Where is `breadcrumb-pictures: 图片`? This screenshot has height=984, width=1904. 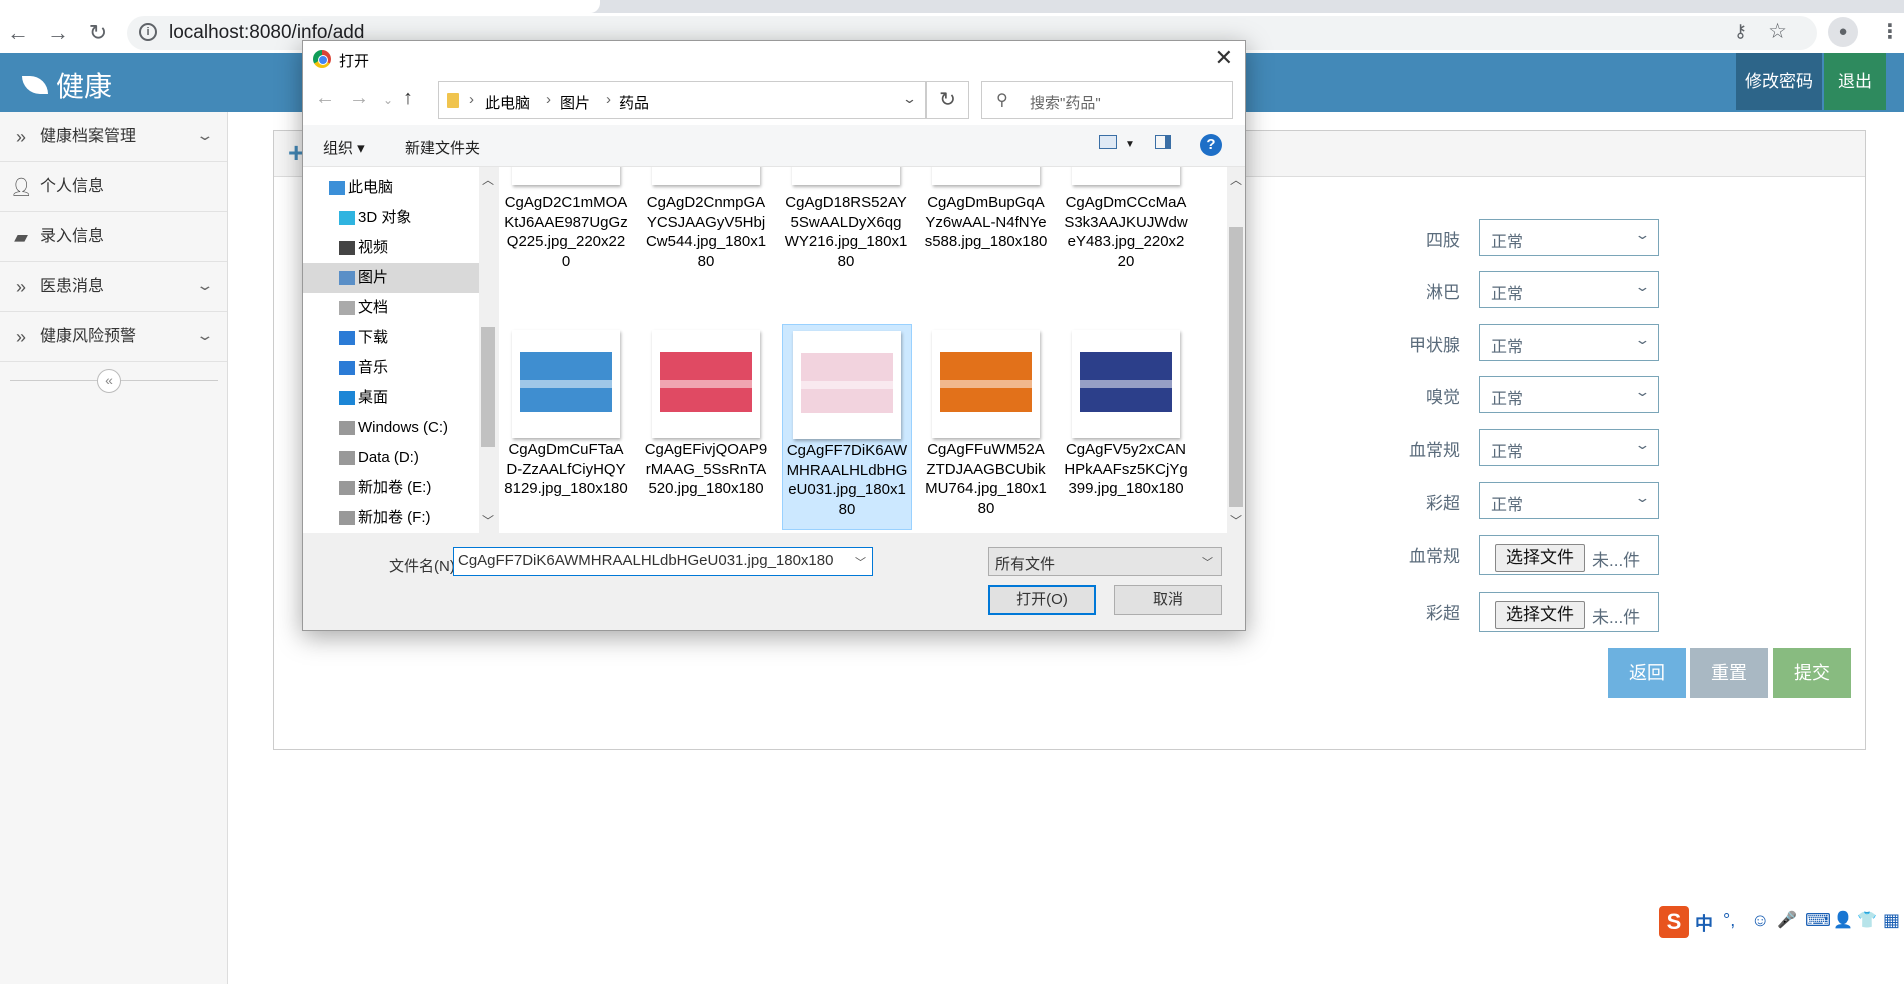 breadcrumb-pictures: 图片 is located at coordinates (575, 102).